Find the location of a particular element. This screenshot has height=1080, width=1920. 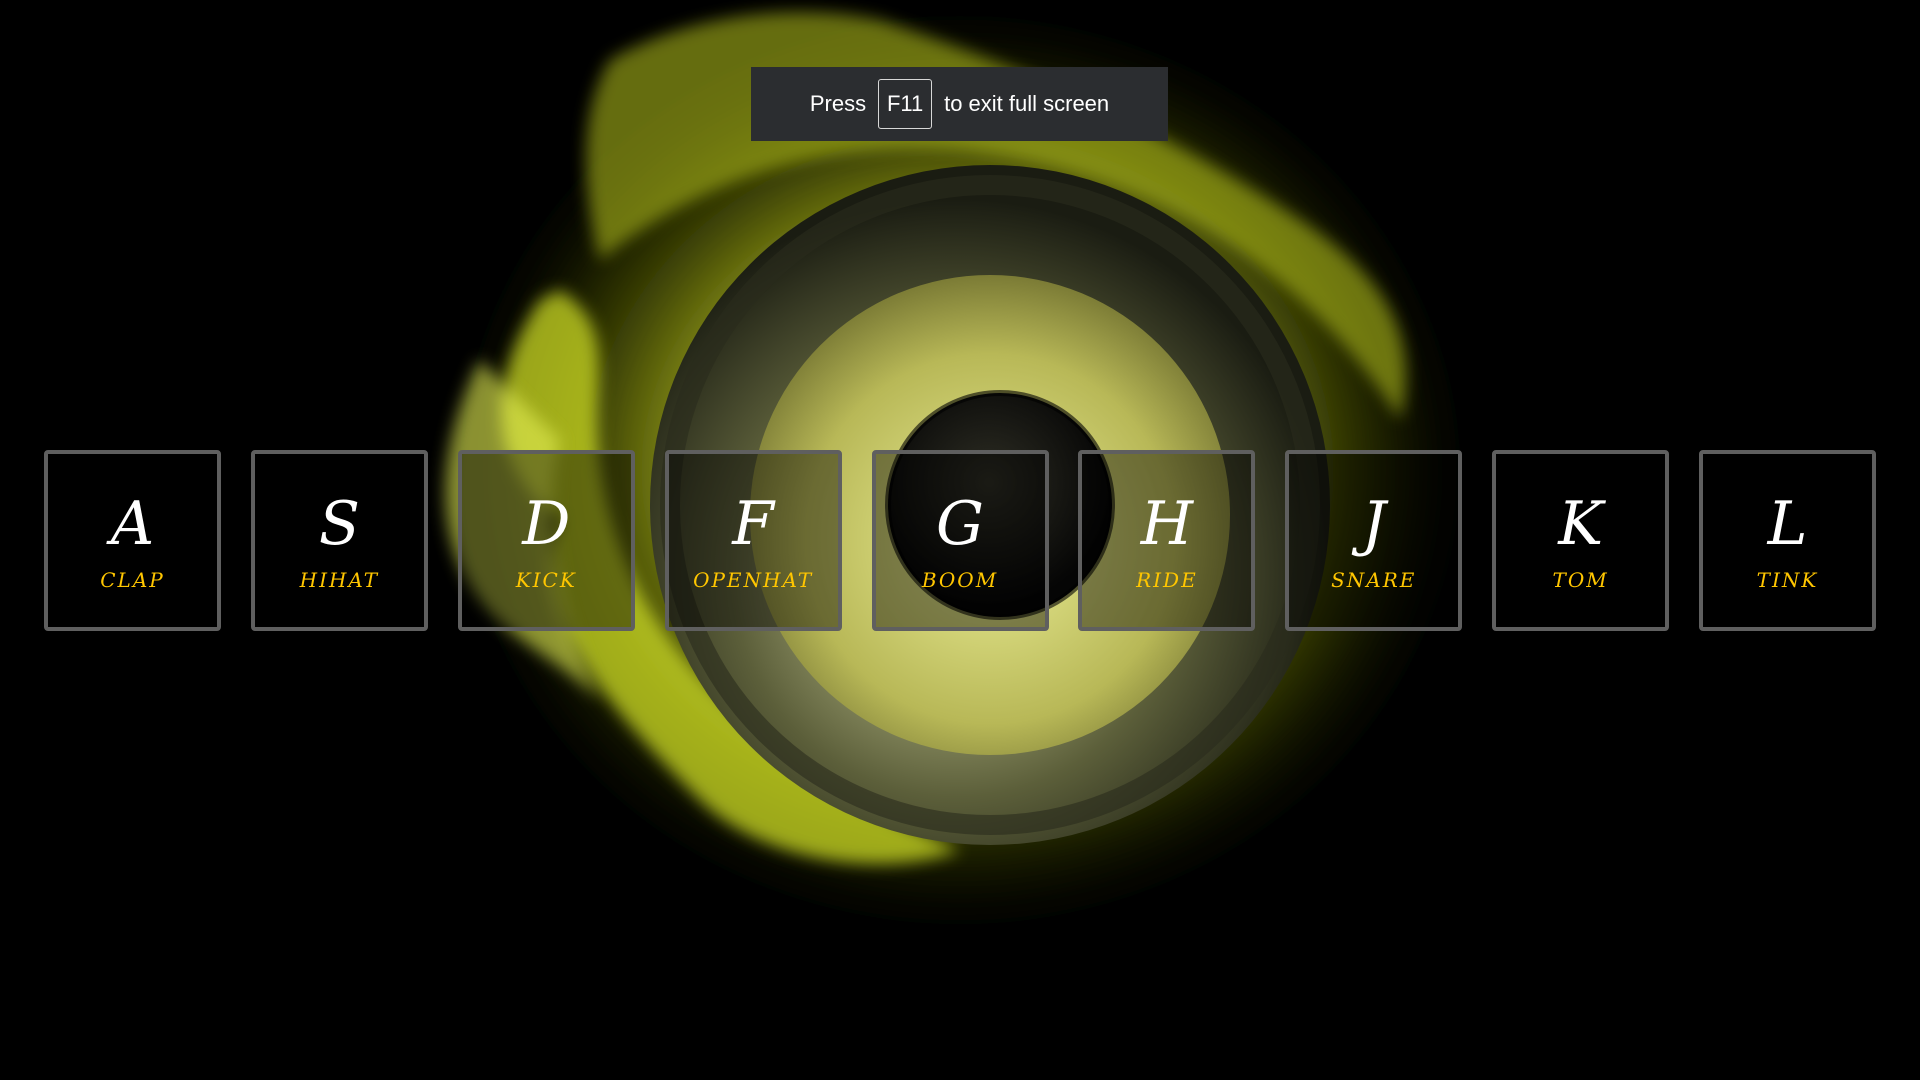

fullscreen-notice-suffix: to exit full screen is located at coordinates (1027, 103).